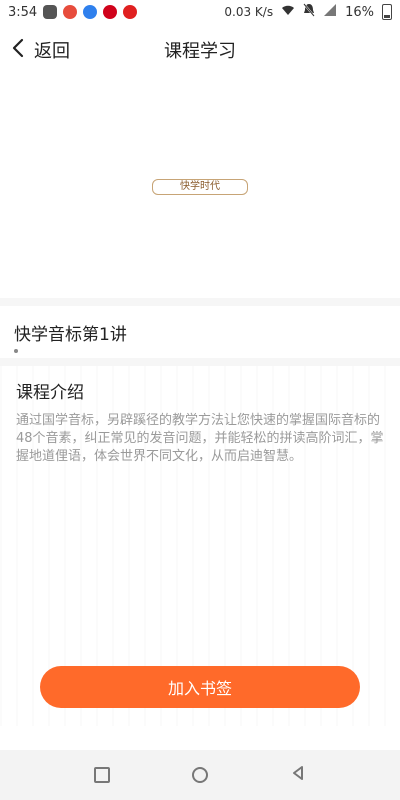 This screenshot has width=400, height=800. Describe the element at coordinates (330, 12) in the screenshot. I see `cell-signal-icon` at that location.